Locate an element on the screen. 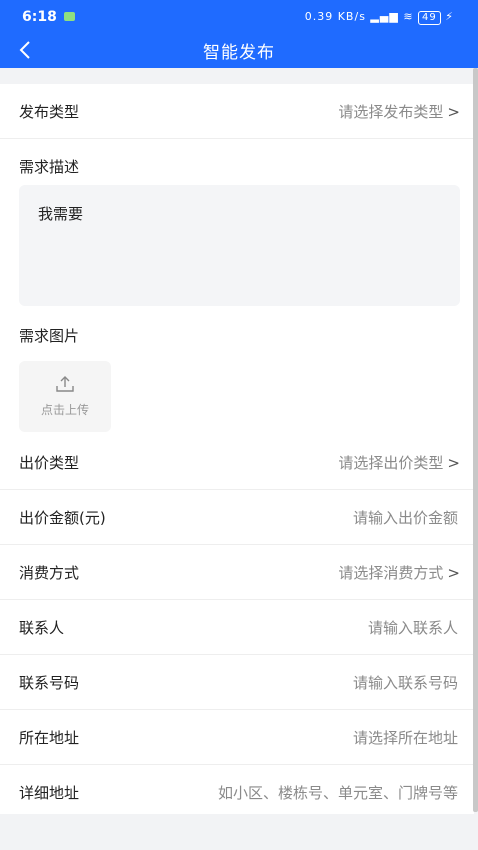  address-label: 所在地址 is located at coordinates (49, 738).